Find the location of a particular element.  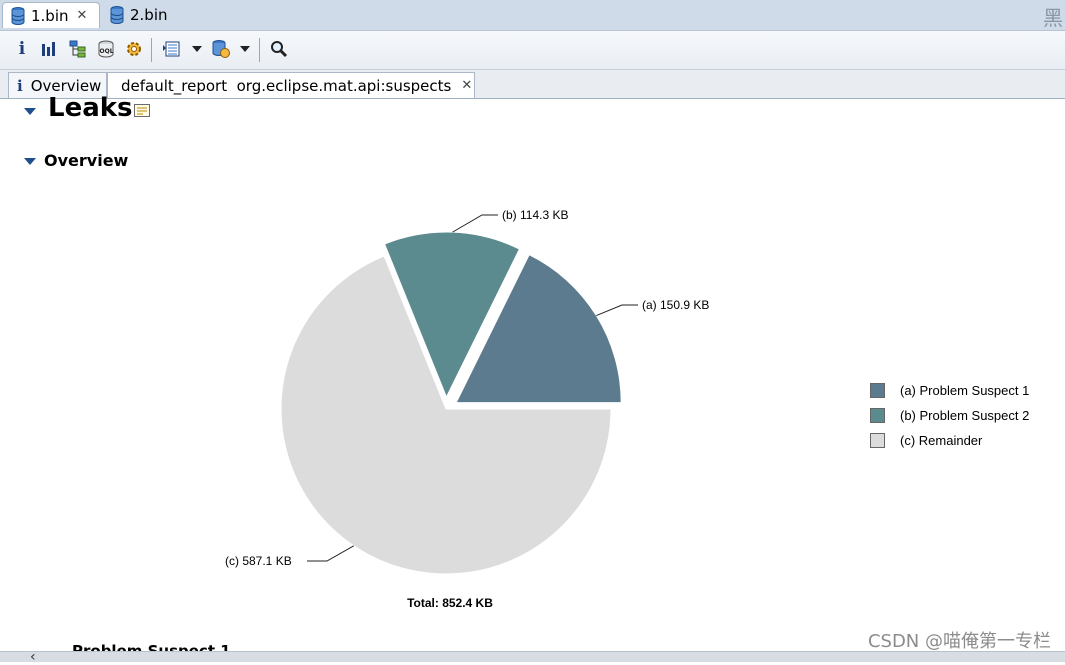

slice-label: (c) 587.1 KB is located at coordinates (258, 561).